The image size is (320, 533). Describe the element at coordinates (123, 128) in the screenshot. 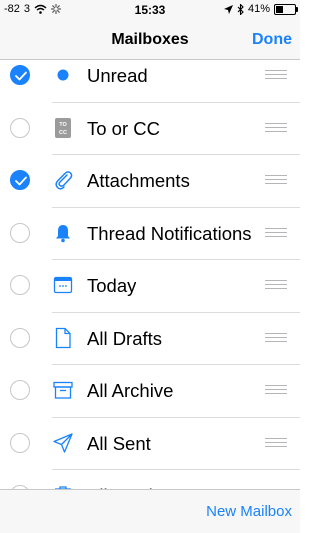

I see `mailbox-label: To or CC` at that location.